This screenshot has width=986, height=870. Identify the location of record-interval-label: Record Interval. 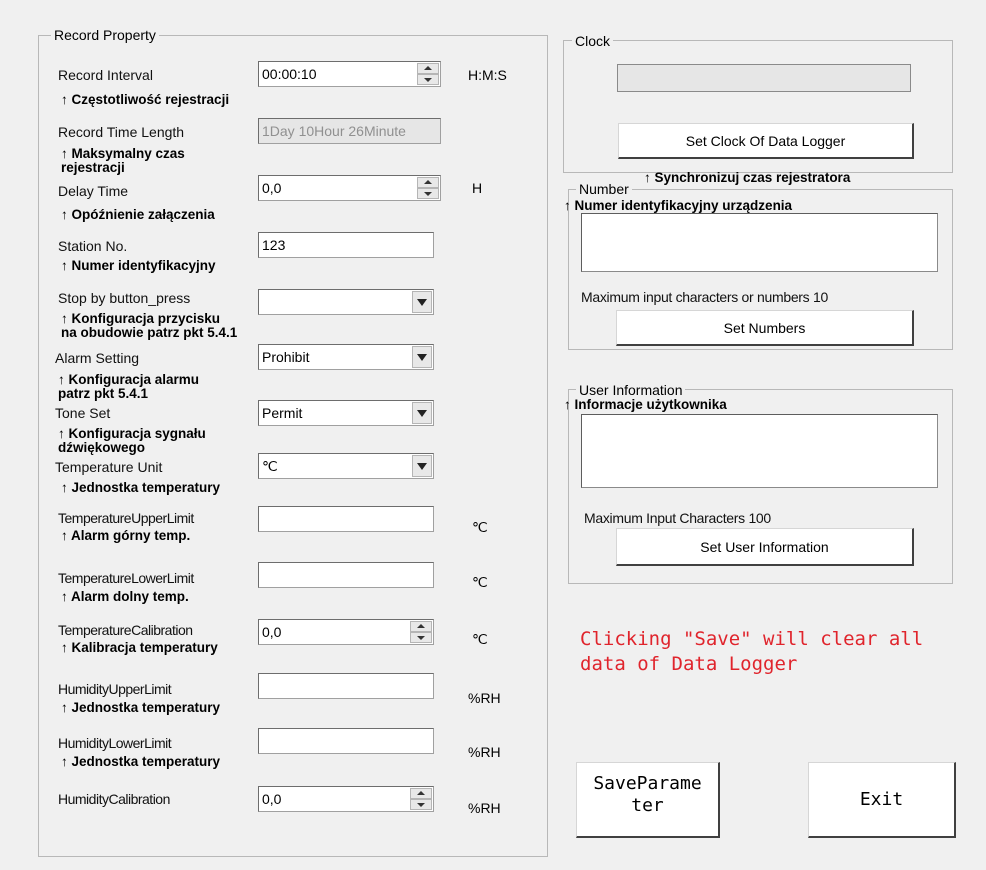
(105, 75).